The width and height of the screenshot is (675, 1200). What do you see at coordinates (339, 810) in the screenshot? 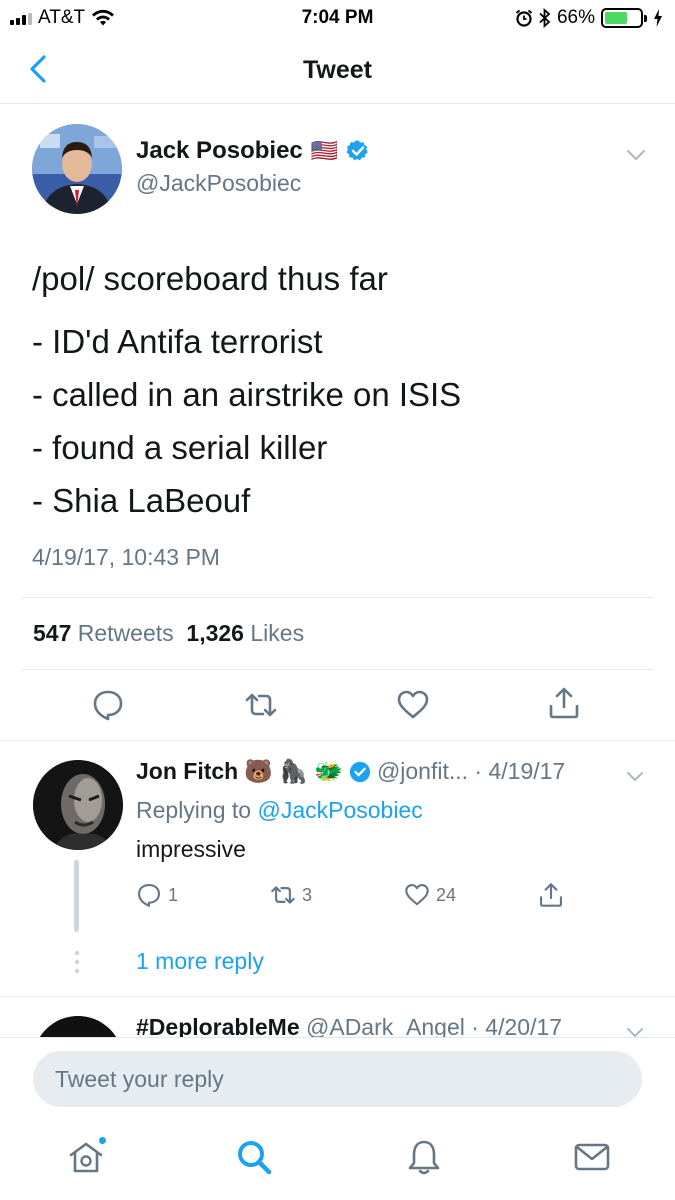
I see `replying-to-link: @JackPosobiec` at bounding box center [339, 810].